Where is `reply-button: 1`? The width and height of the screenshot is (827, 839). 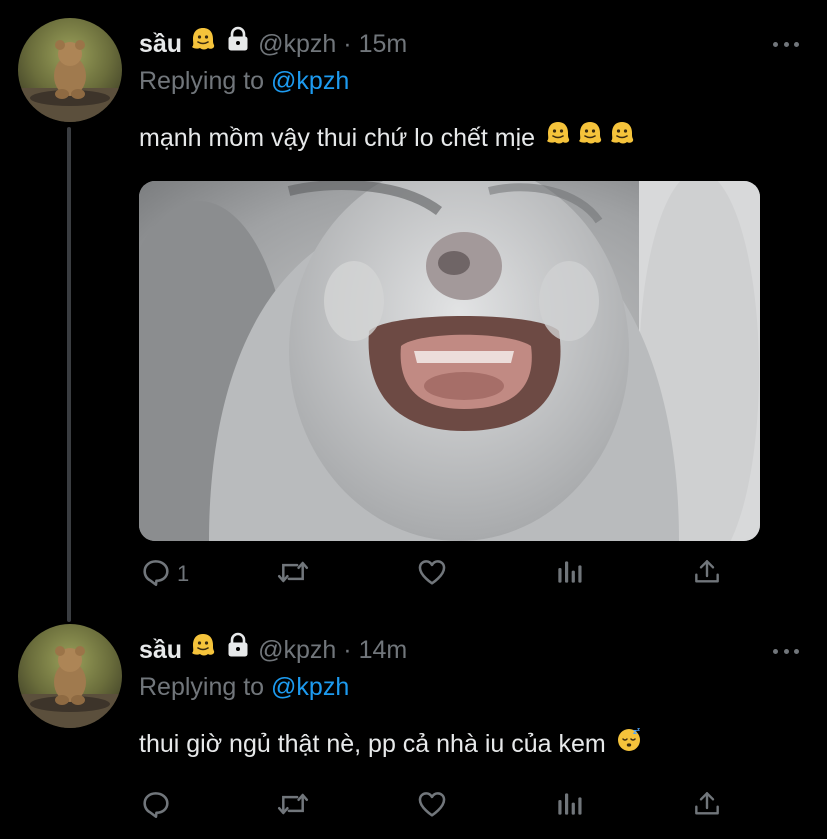
reply-button: 1 is located at coordinates (164, 574).